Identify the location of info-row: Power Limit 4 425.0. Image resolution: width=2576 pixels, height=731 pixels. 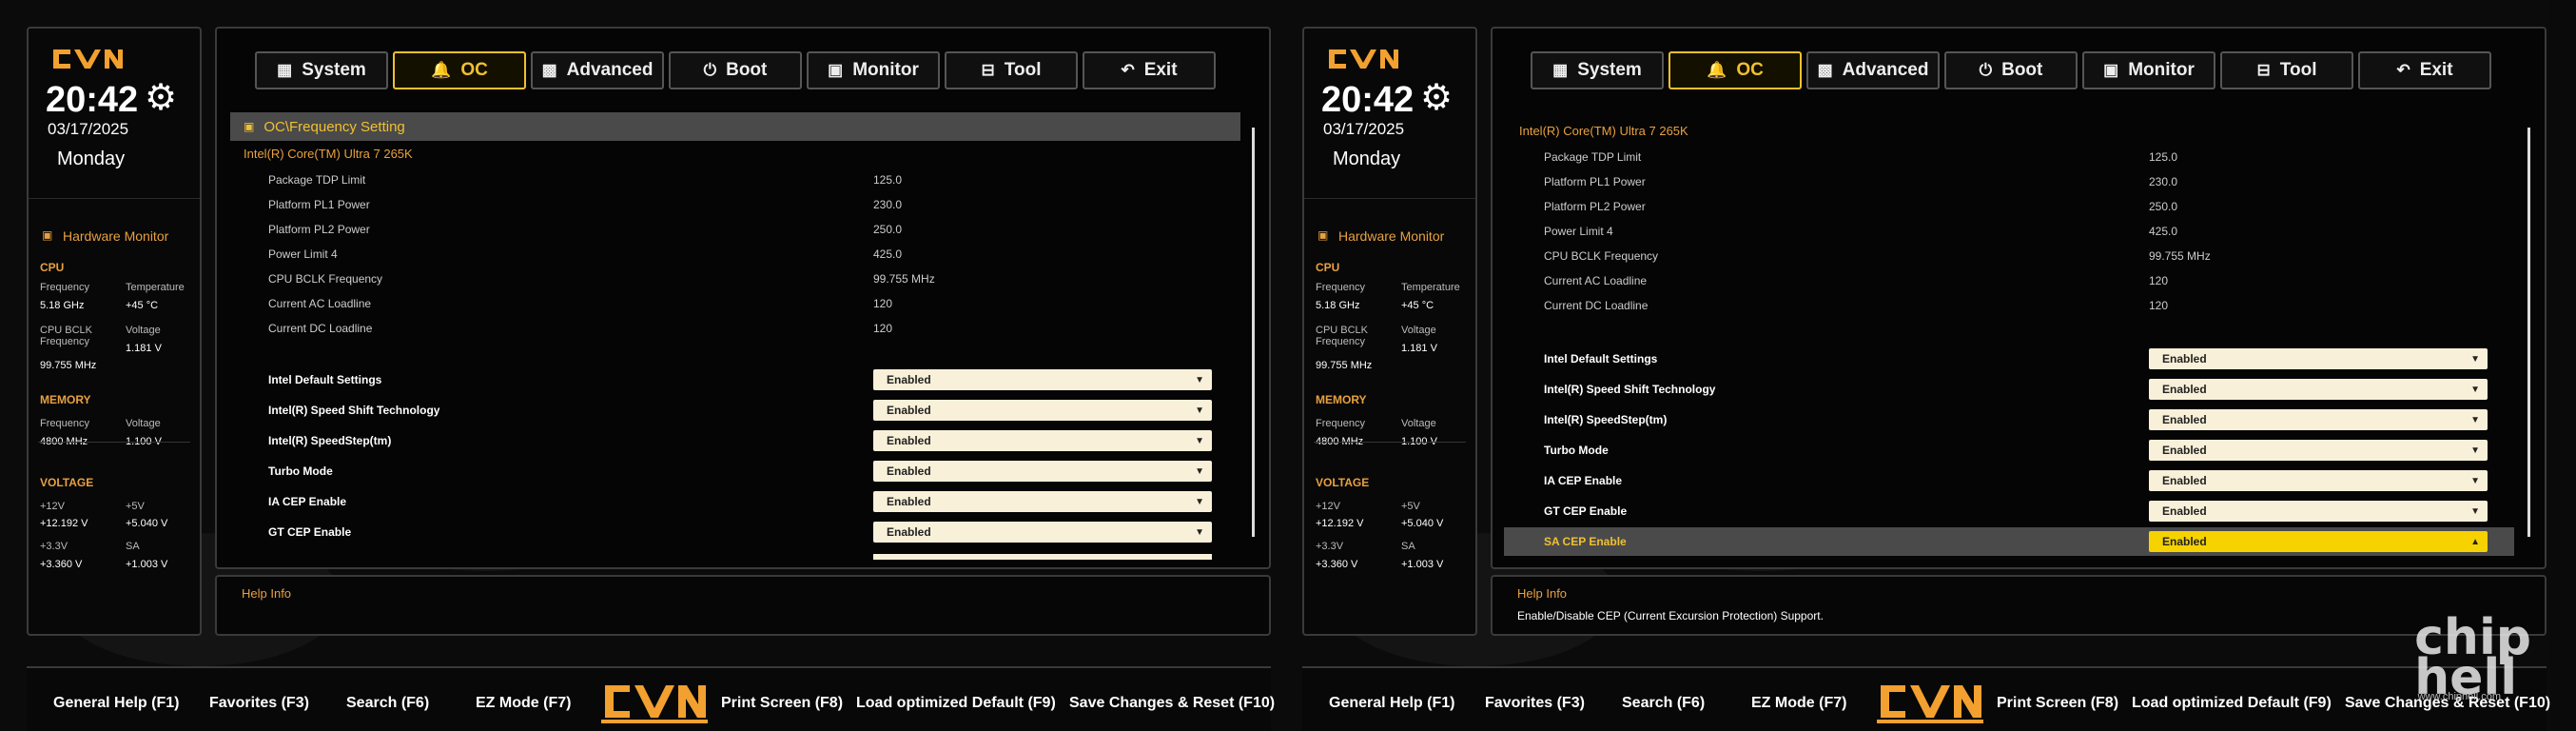
(1861, 231).